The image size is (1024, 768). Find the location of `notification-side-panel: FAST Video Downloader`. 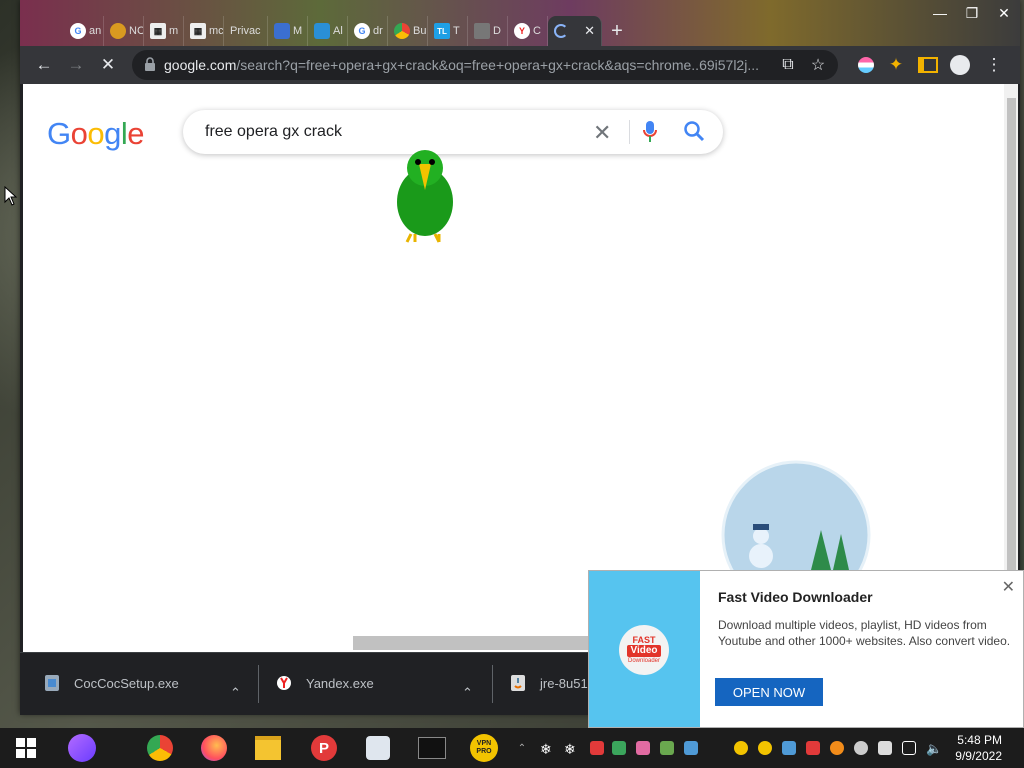

notification-side-panel: FAST Video Downloader is located at coordinates (644, 649).